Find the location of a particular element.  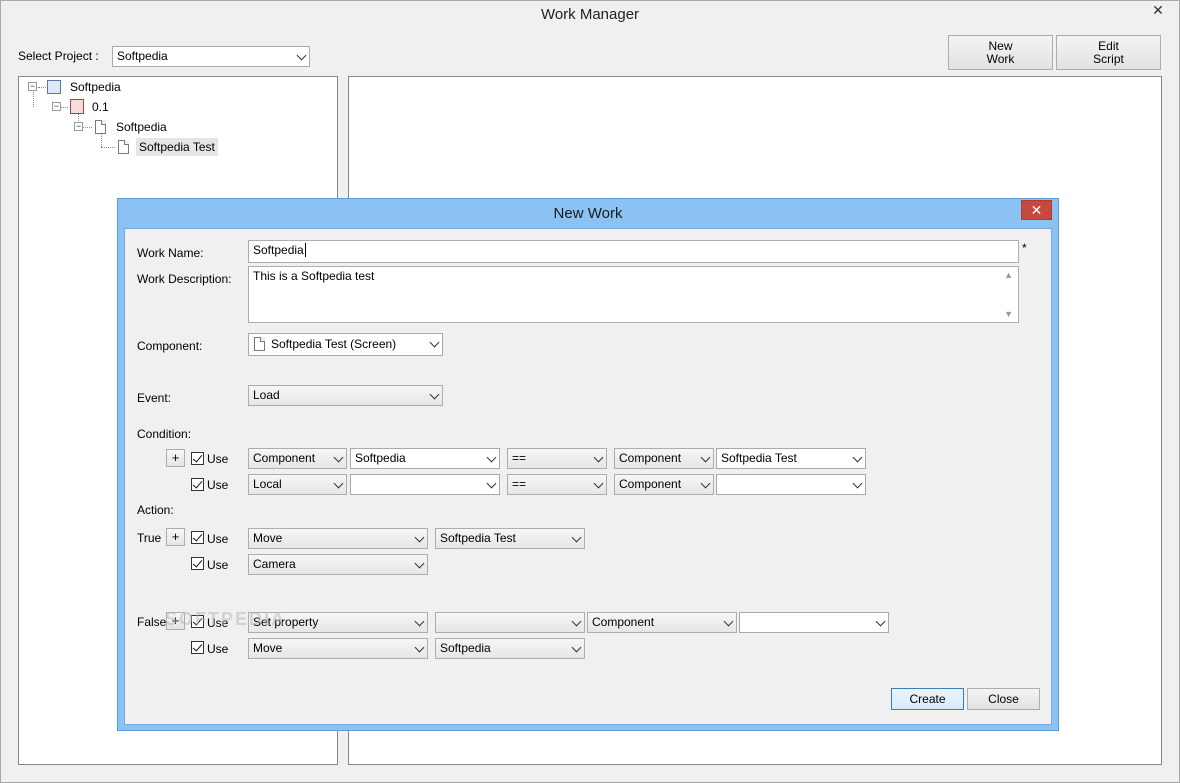

true-action-2-use-checkbox is located at coordinates (197, 563).